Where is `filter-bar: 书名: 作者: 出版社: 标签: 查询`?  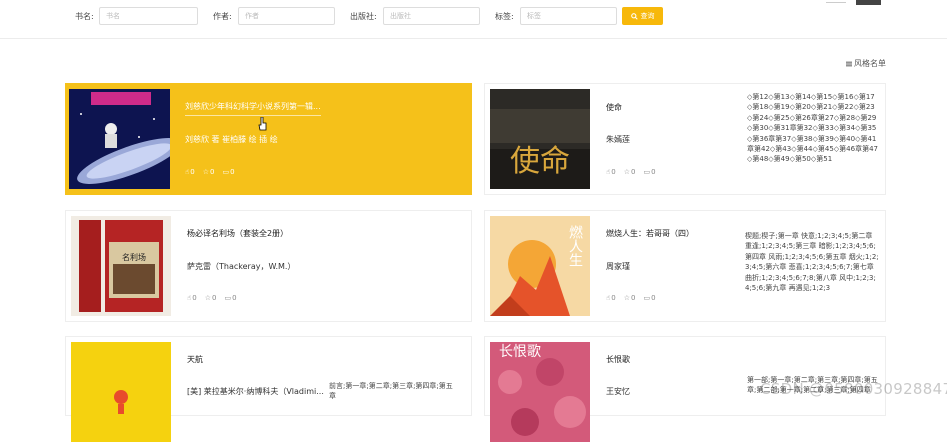
filter-bar: 书名: 作者: 出版社: 标签: 查询 is located at coordinates (473, 19).